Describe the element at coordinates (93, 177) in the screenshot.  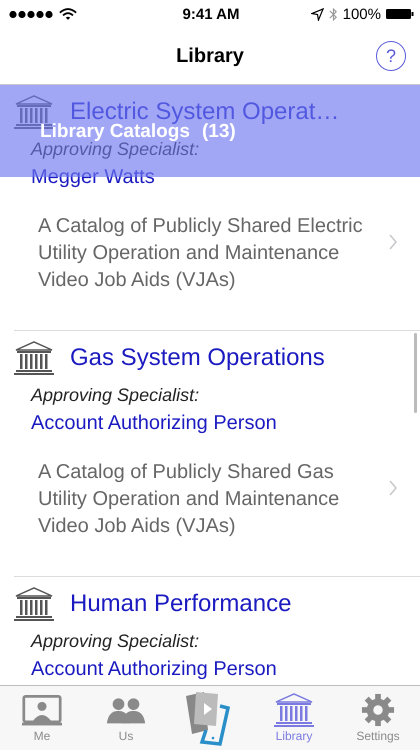
I see `approver-name: Megger Watts` at that location.